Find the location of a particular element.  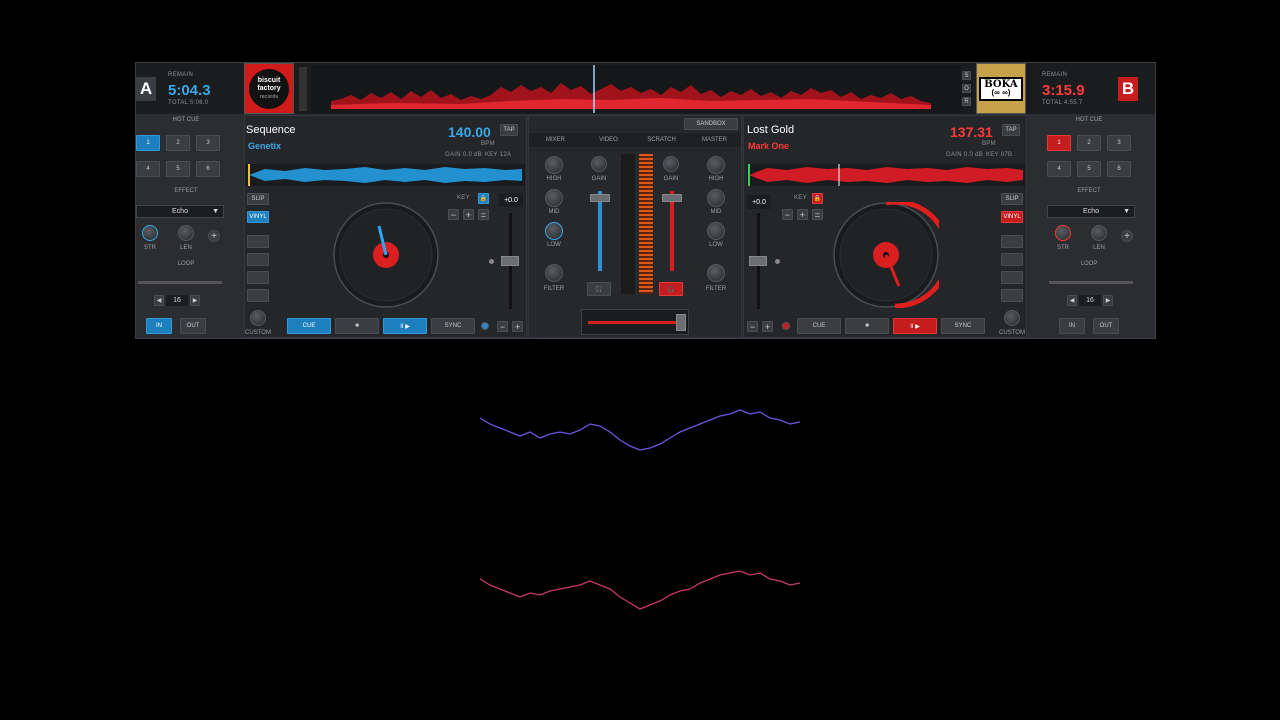

deck-a-tap-button: TAP is located at coordinates (509, 130).